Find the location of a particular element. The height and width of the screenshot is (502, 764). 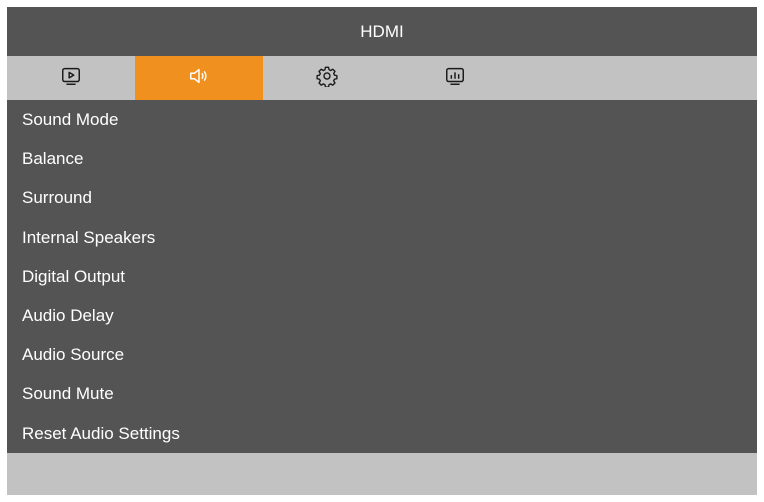

menu-item-surround: Surround is located at coordinates (382, 197).